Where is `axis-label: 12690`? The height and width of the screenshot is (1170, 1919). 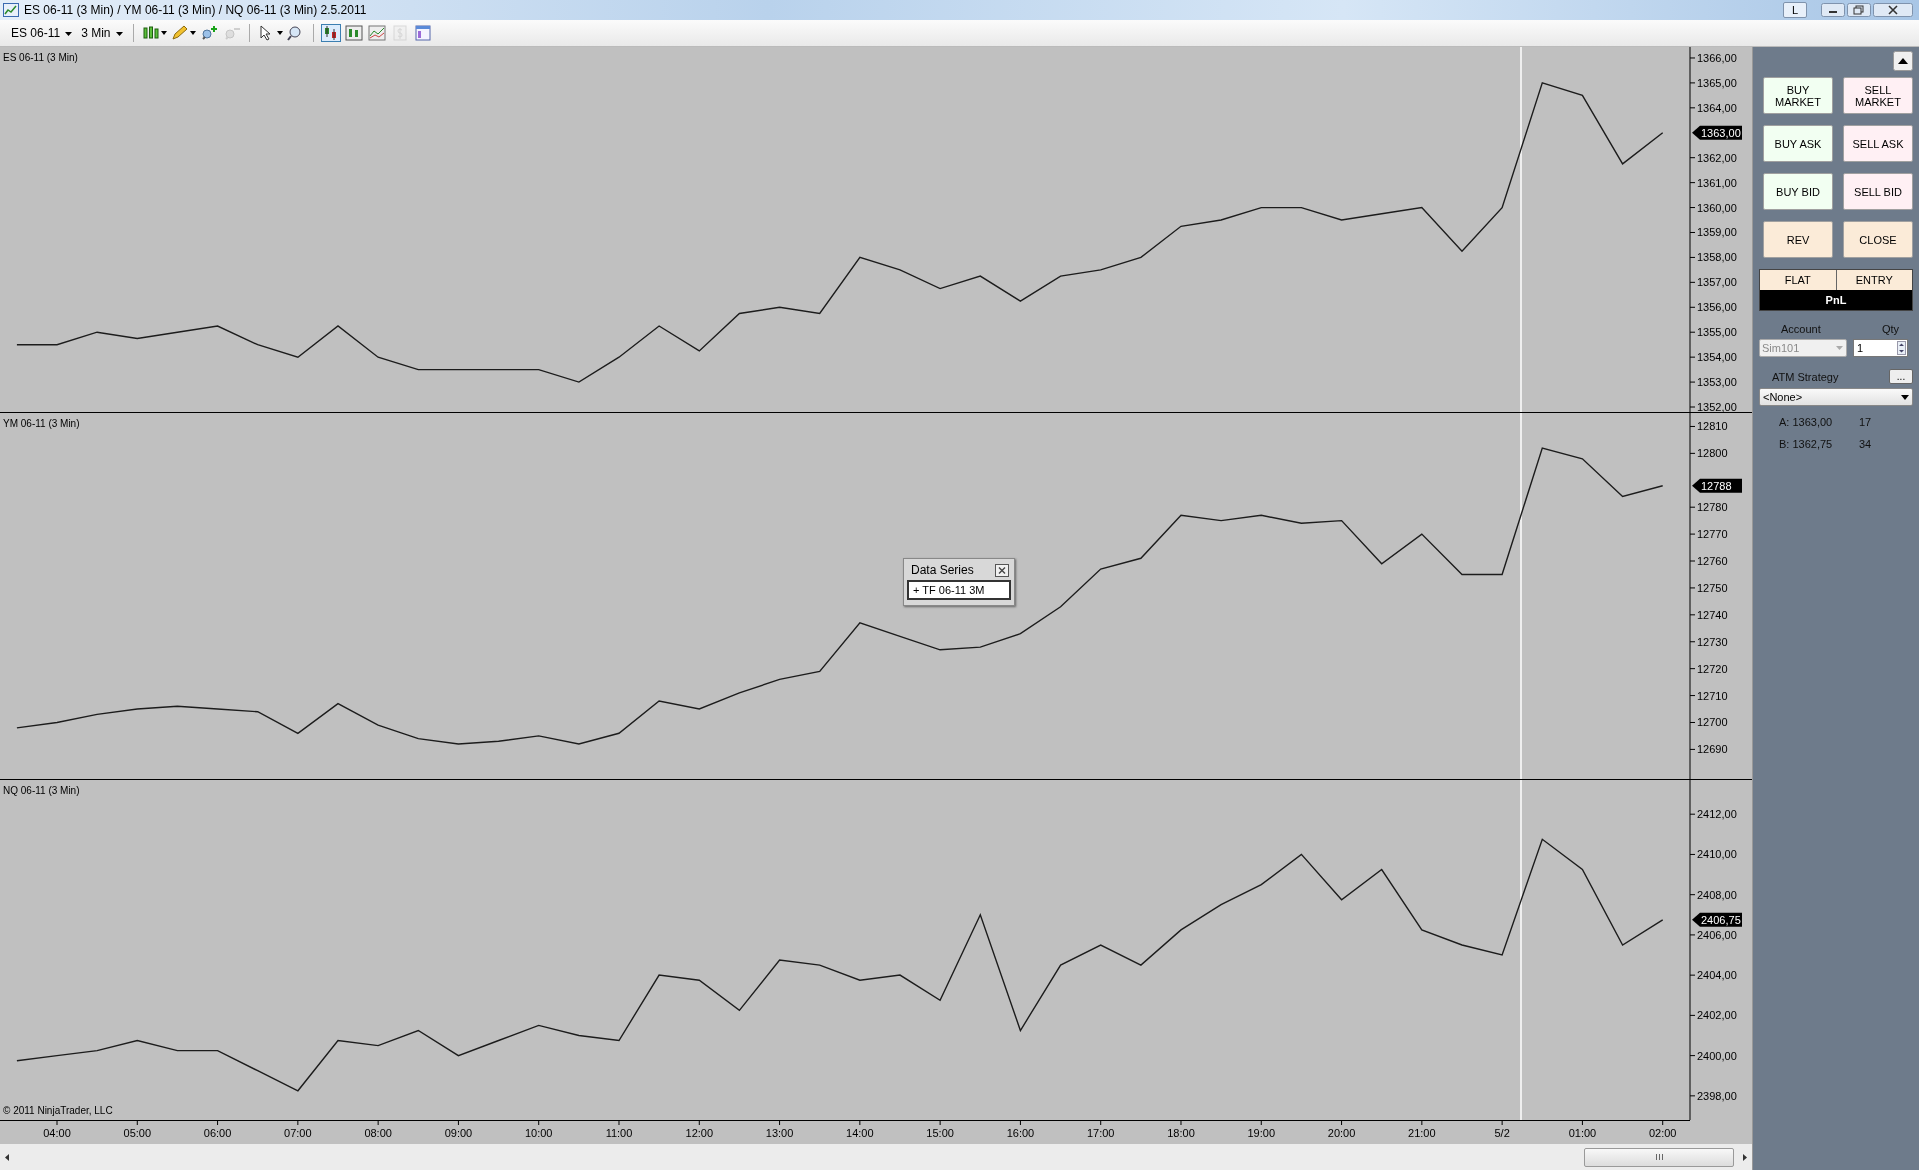
axis-label: 12690 is located at coordinates (1712, 749).